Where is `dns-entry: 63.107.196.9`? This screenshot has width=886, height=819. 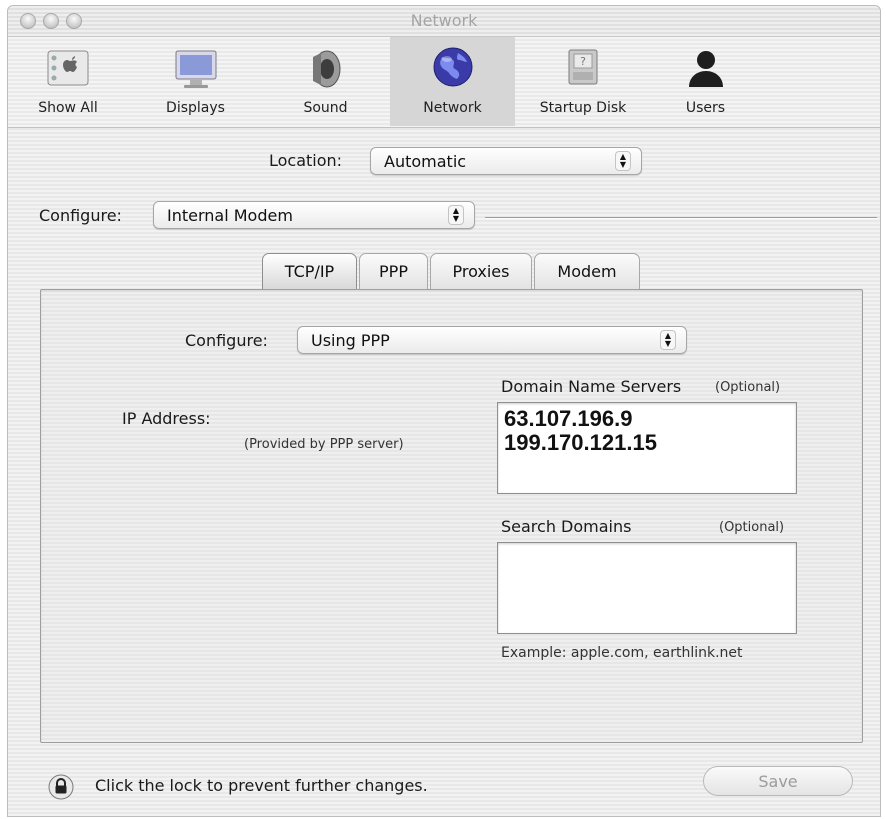
dns-entry: 63.107.196.9 is located at coordinates (568, 418).